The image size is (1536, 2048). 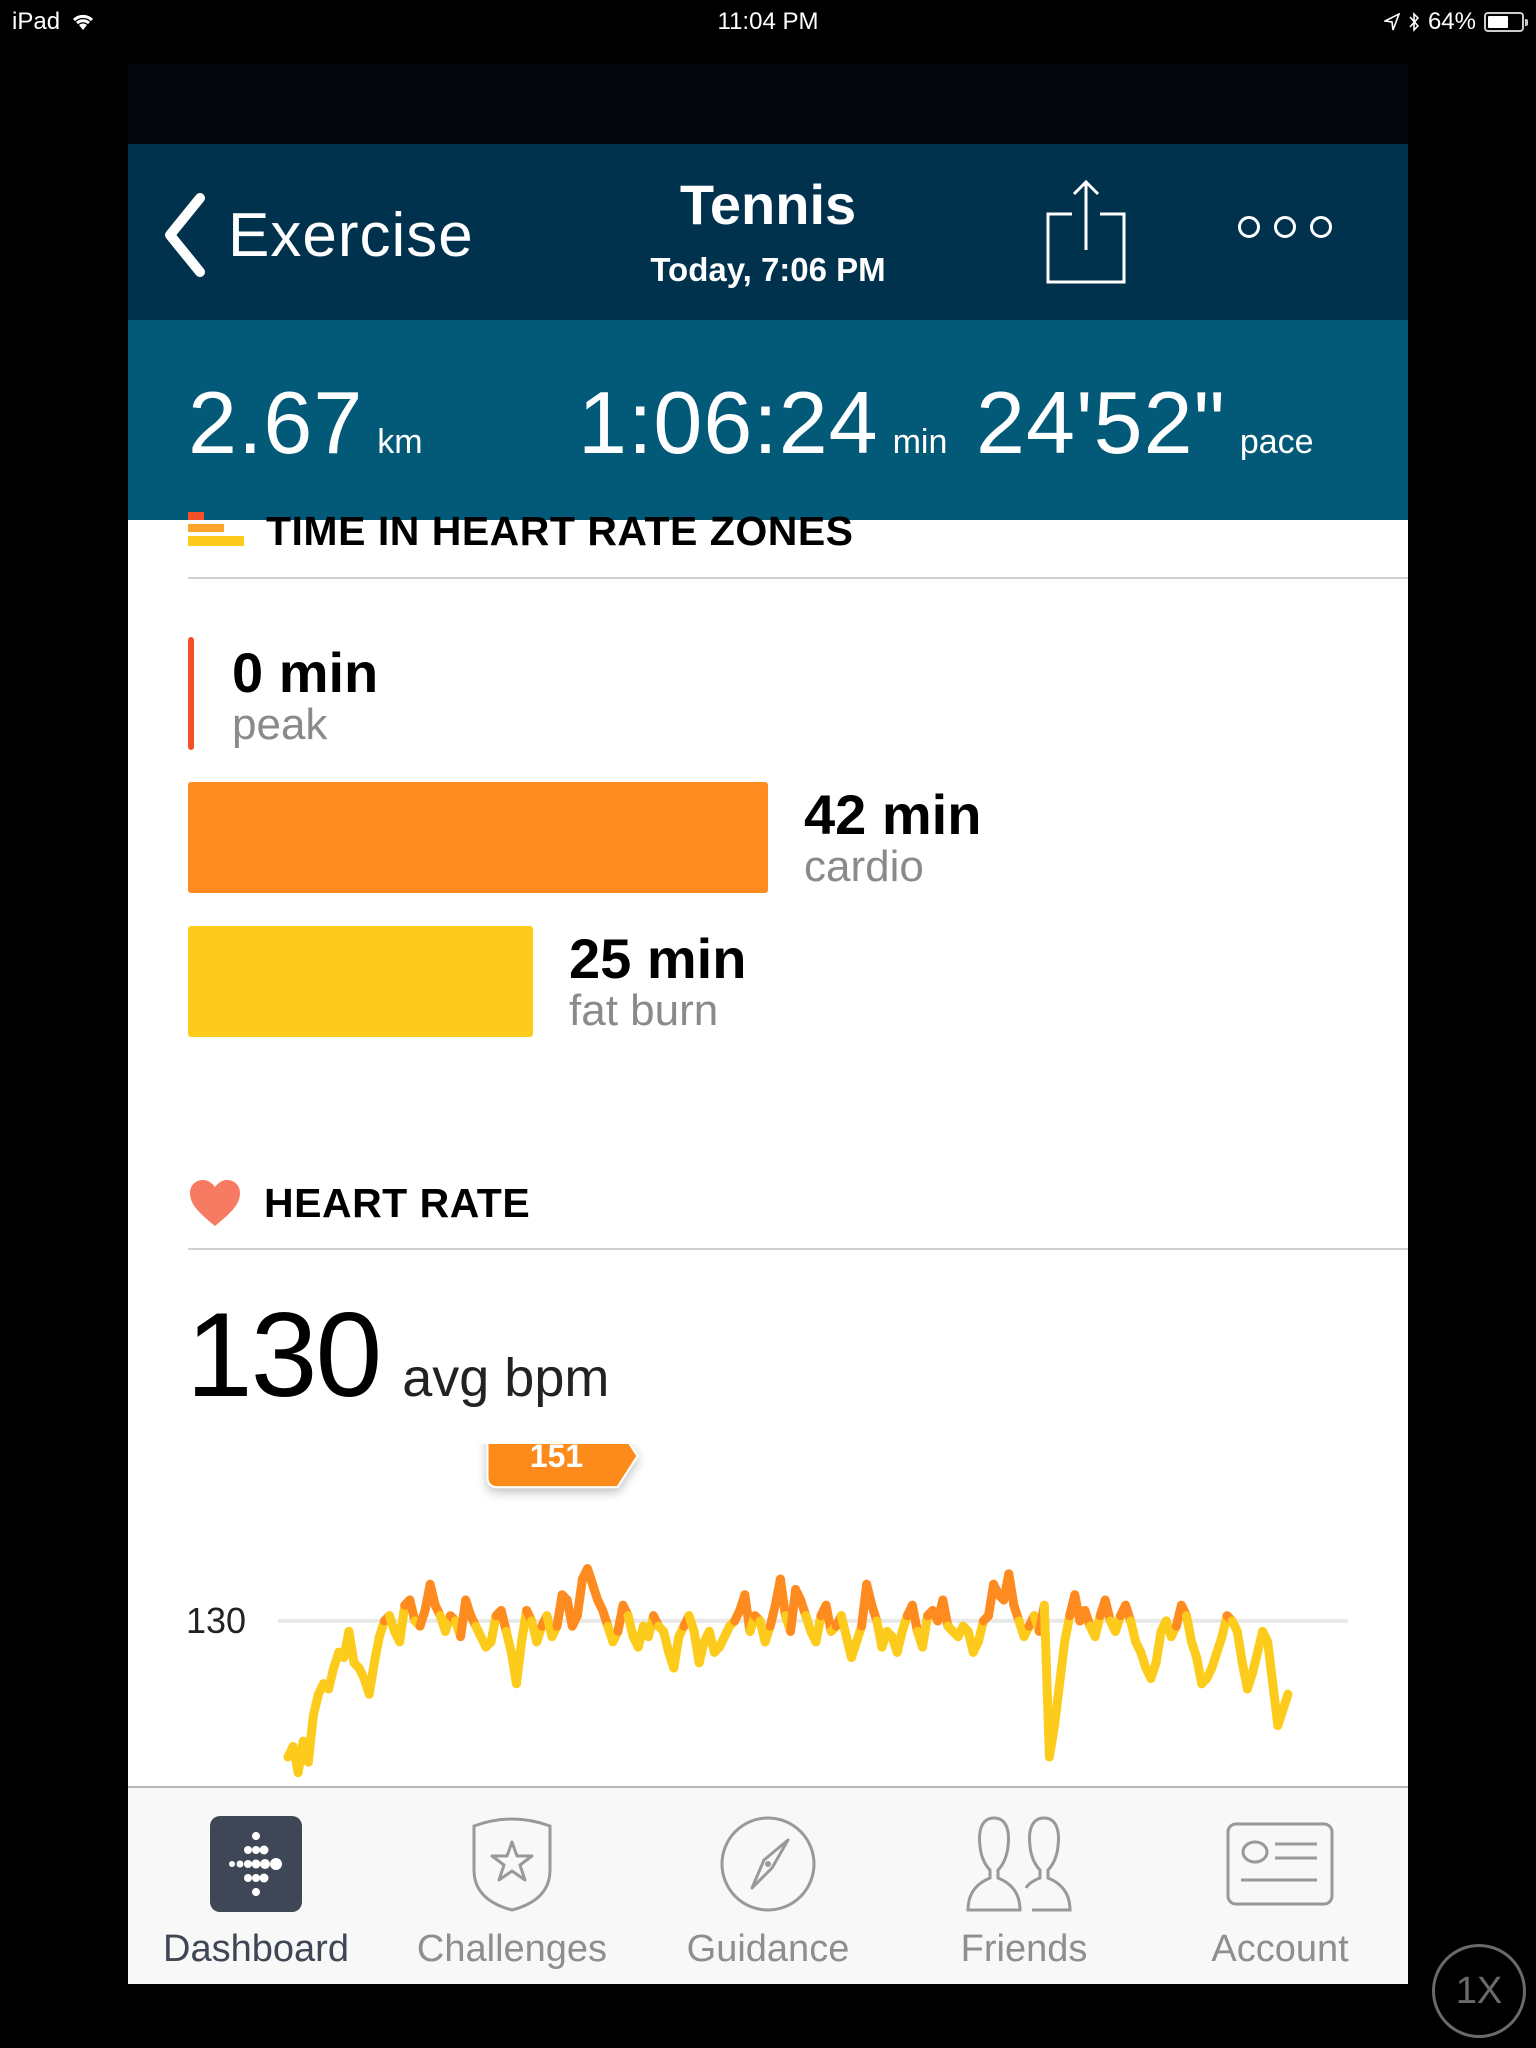 I want to click on more-options-button, so click(x=1285, y=227).